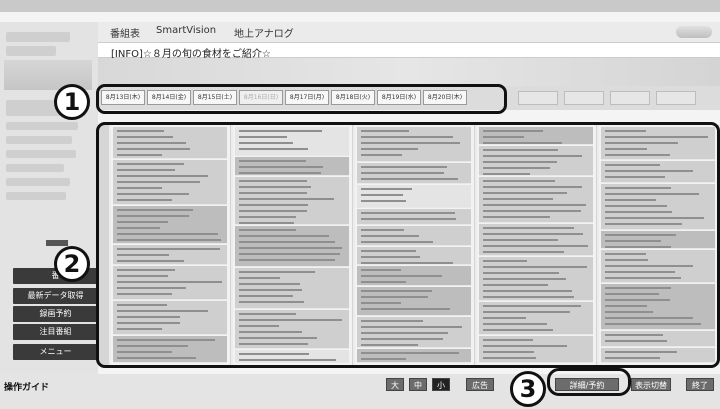  What do you see at coordinates (264, 32) in the screenshot?
I see `tab-terrestrial-analog: 地上アナログ` at bounding box center [264, 32].